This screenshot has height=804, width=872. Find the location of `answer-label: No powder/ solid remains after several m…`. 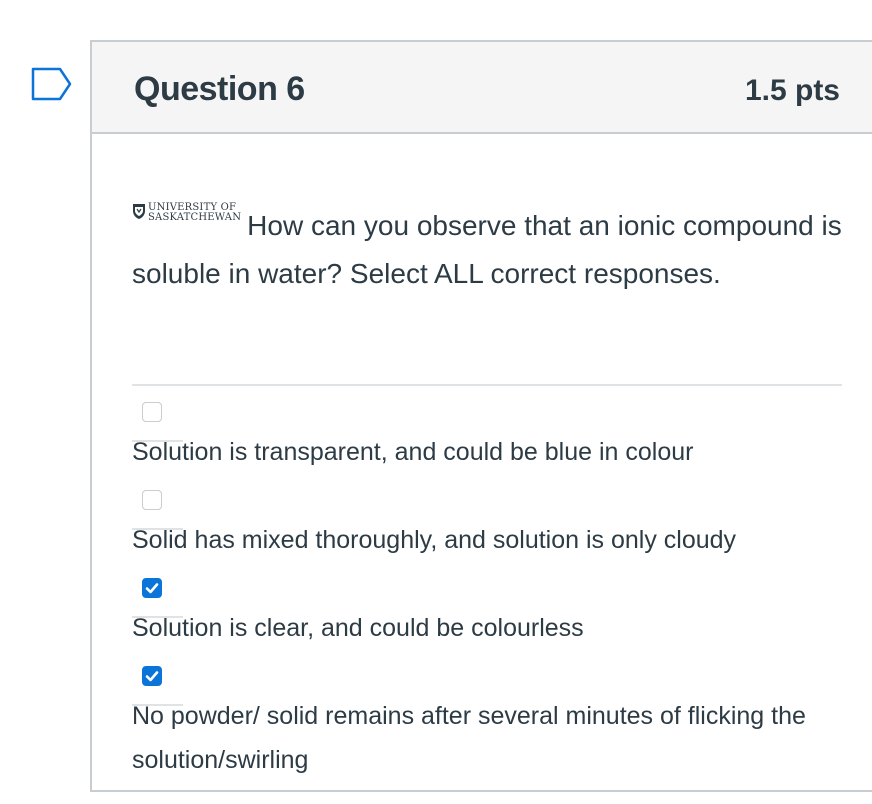

answer-label: No powder/ solid remains after several m… is located at coordinates (469, 738).